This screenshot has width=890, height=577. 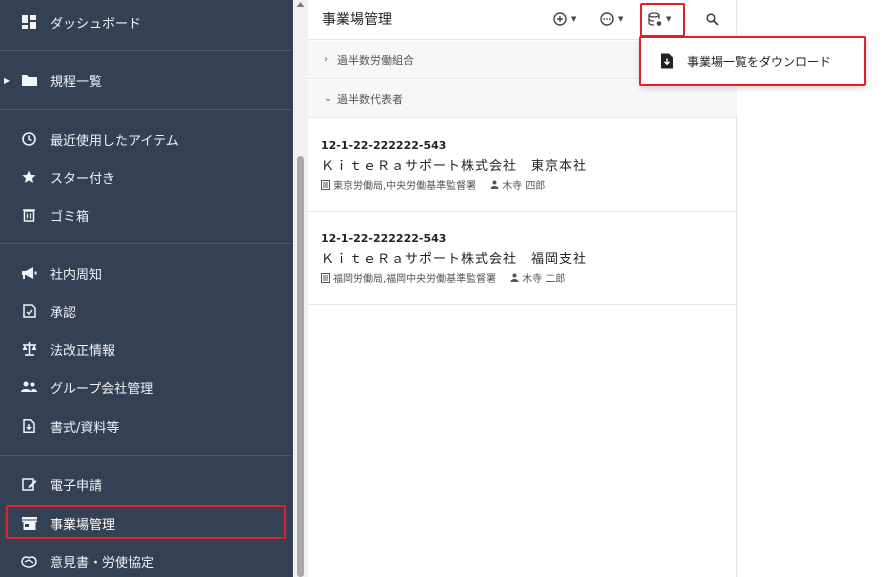 I want to click on sidebar-item-label: ダッシュボード, so click(x=96, y=24).